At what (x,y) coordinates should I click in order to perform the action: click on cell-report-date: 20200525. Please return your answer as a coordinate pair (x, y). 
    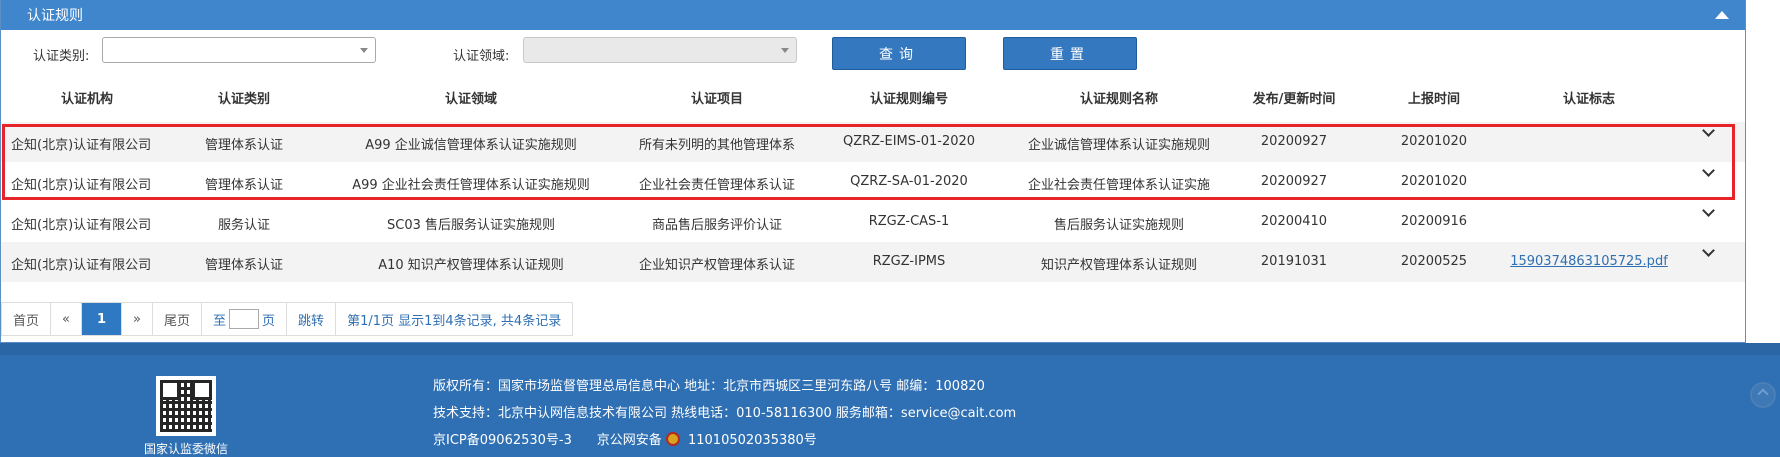
    Looking at the image, I should click on (1434, 261).